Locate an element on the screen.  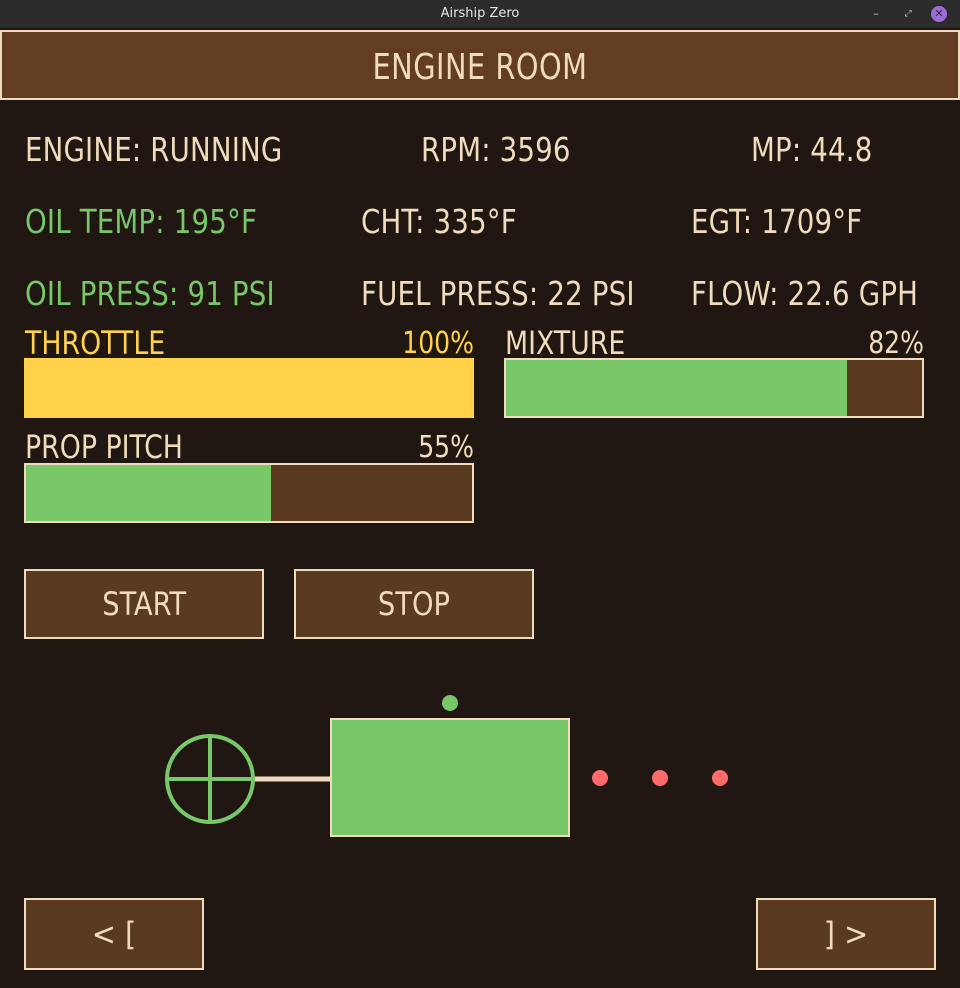
engine-diagram is located at coordinates (446, 766).